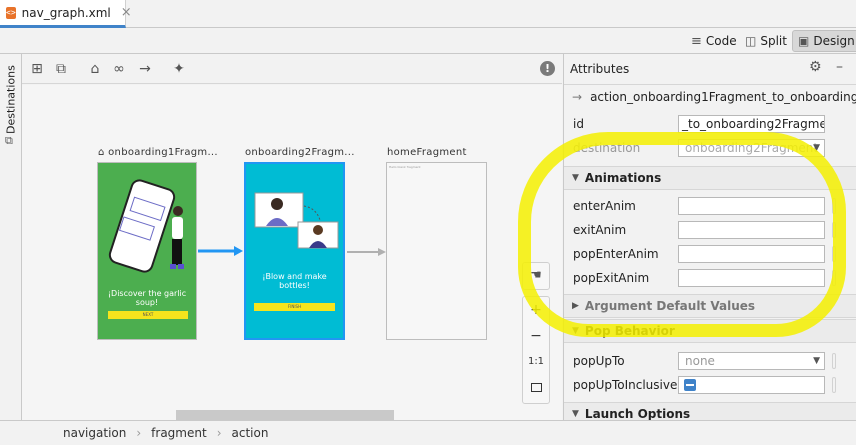 The height and width of the screenshot is (445, 856). I want to click on breadcrumb-action: action, so click(250, 433).